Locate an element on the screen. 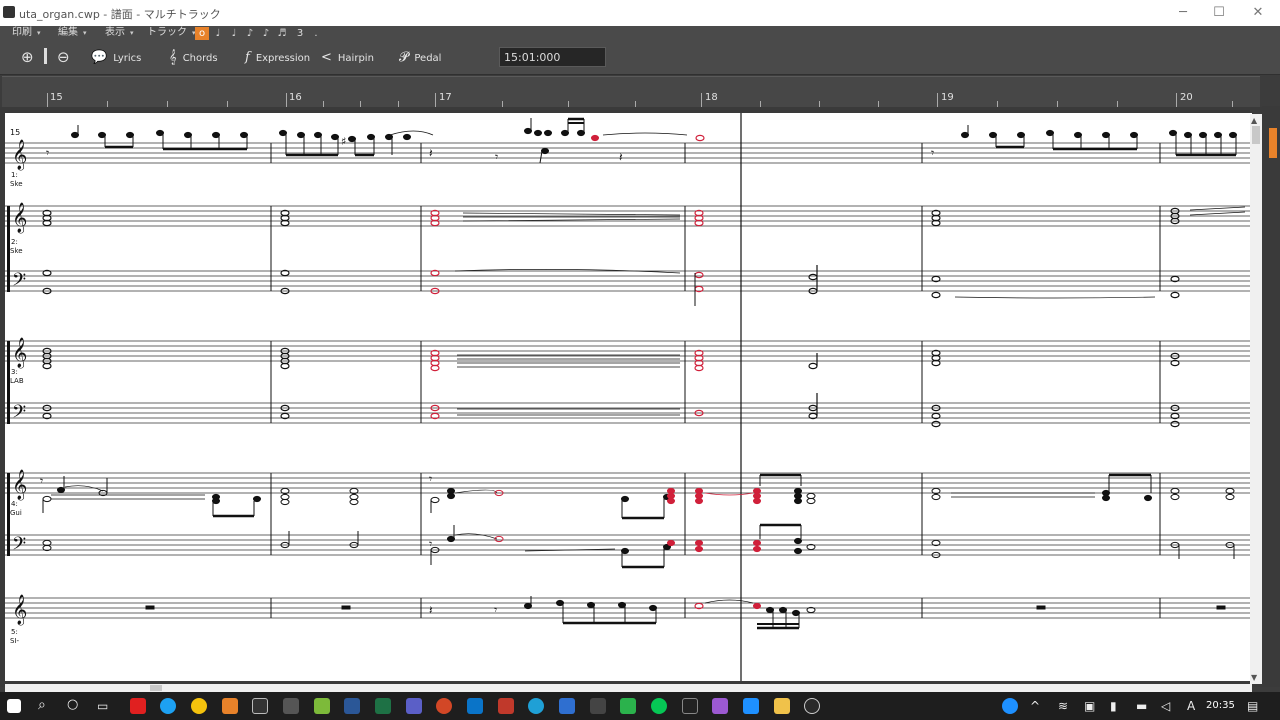 The image size is (1280, 720). menu-print: 印刷 ▾ is located at coordinates (26, 33).